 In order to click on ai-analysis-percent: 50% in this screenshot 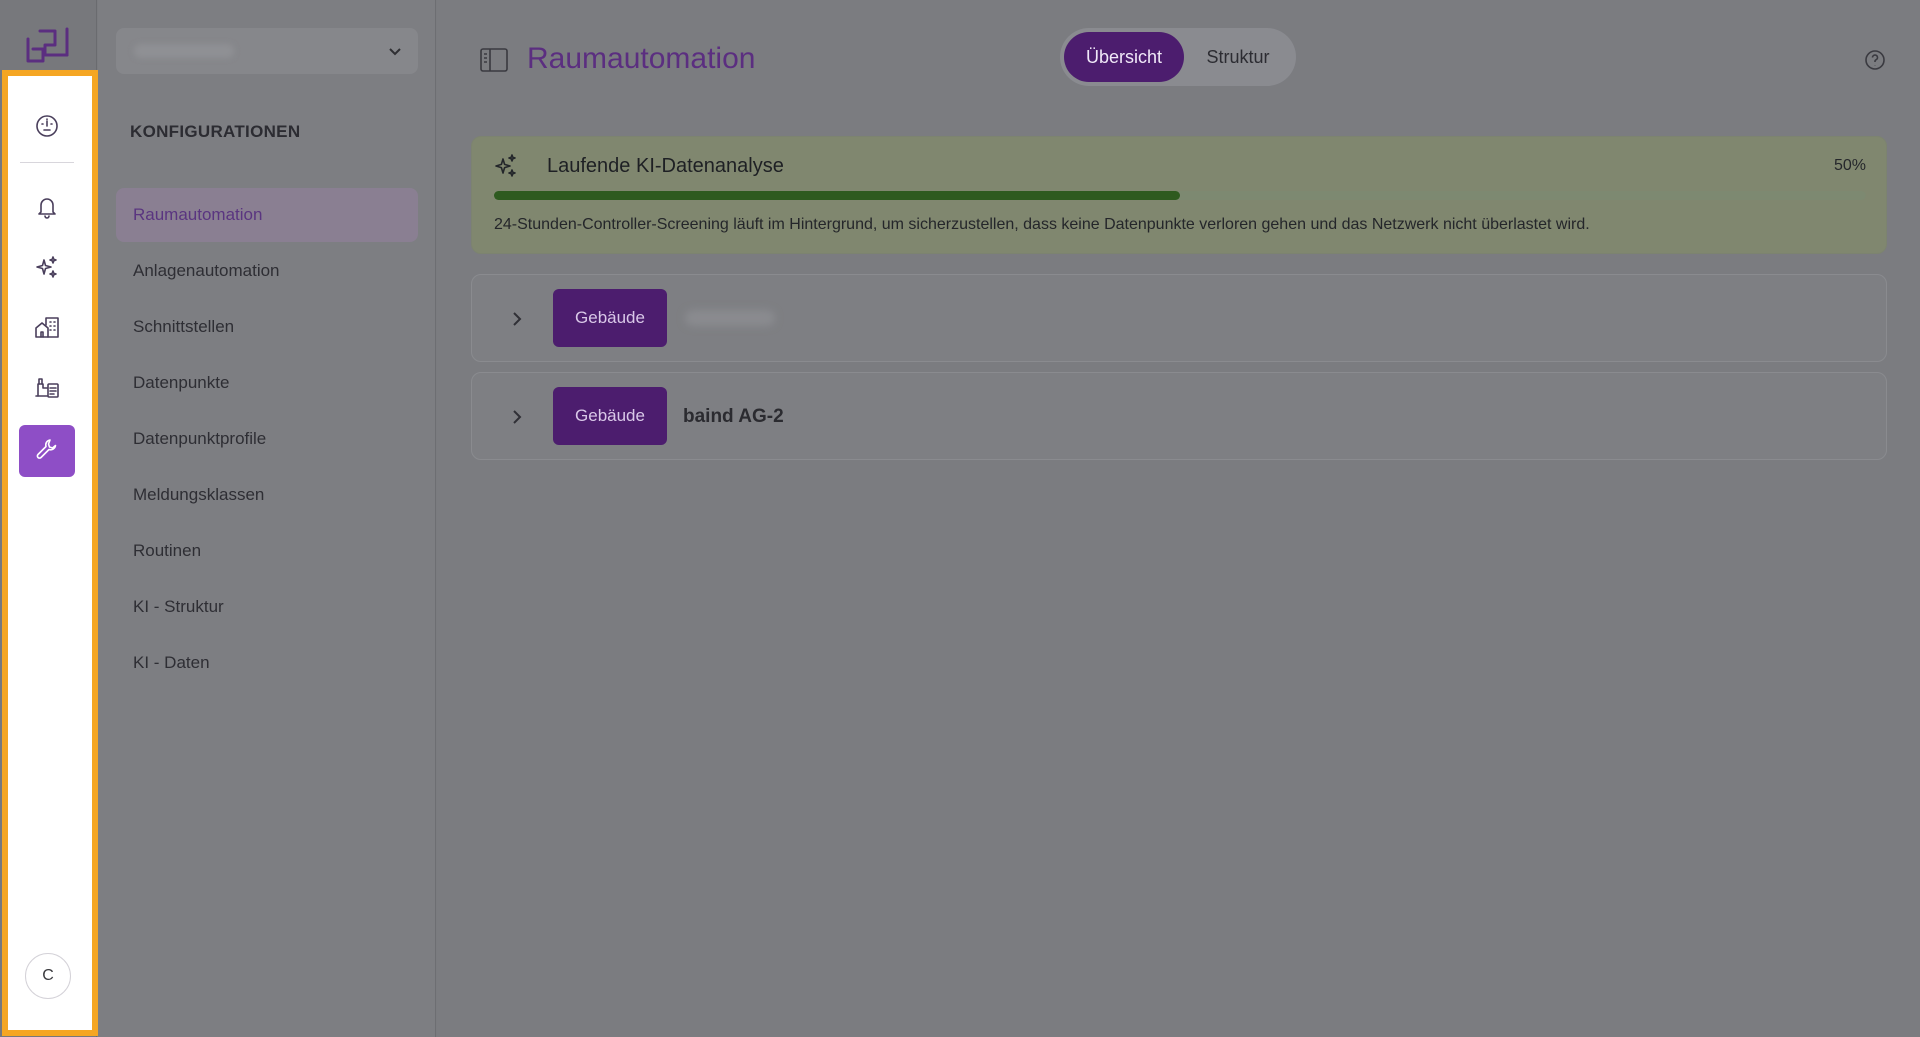, I will do `click(1849, 165)`.